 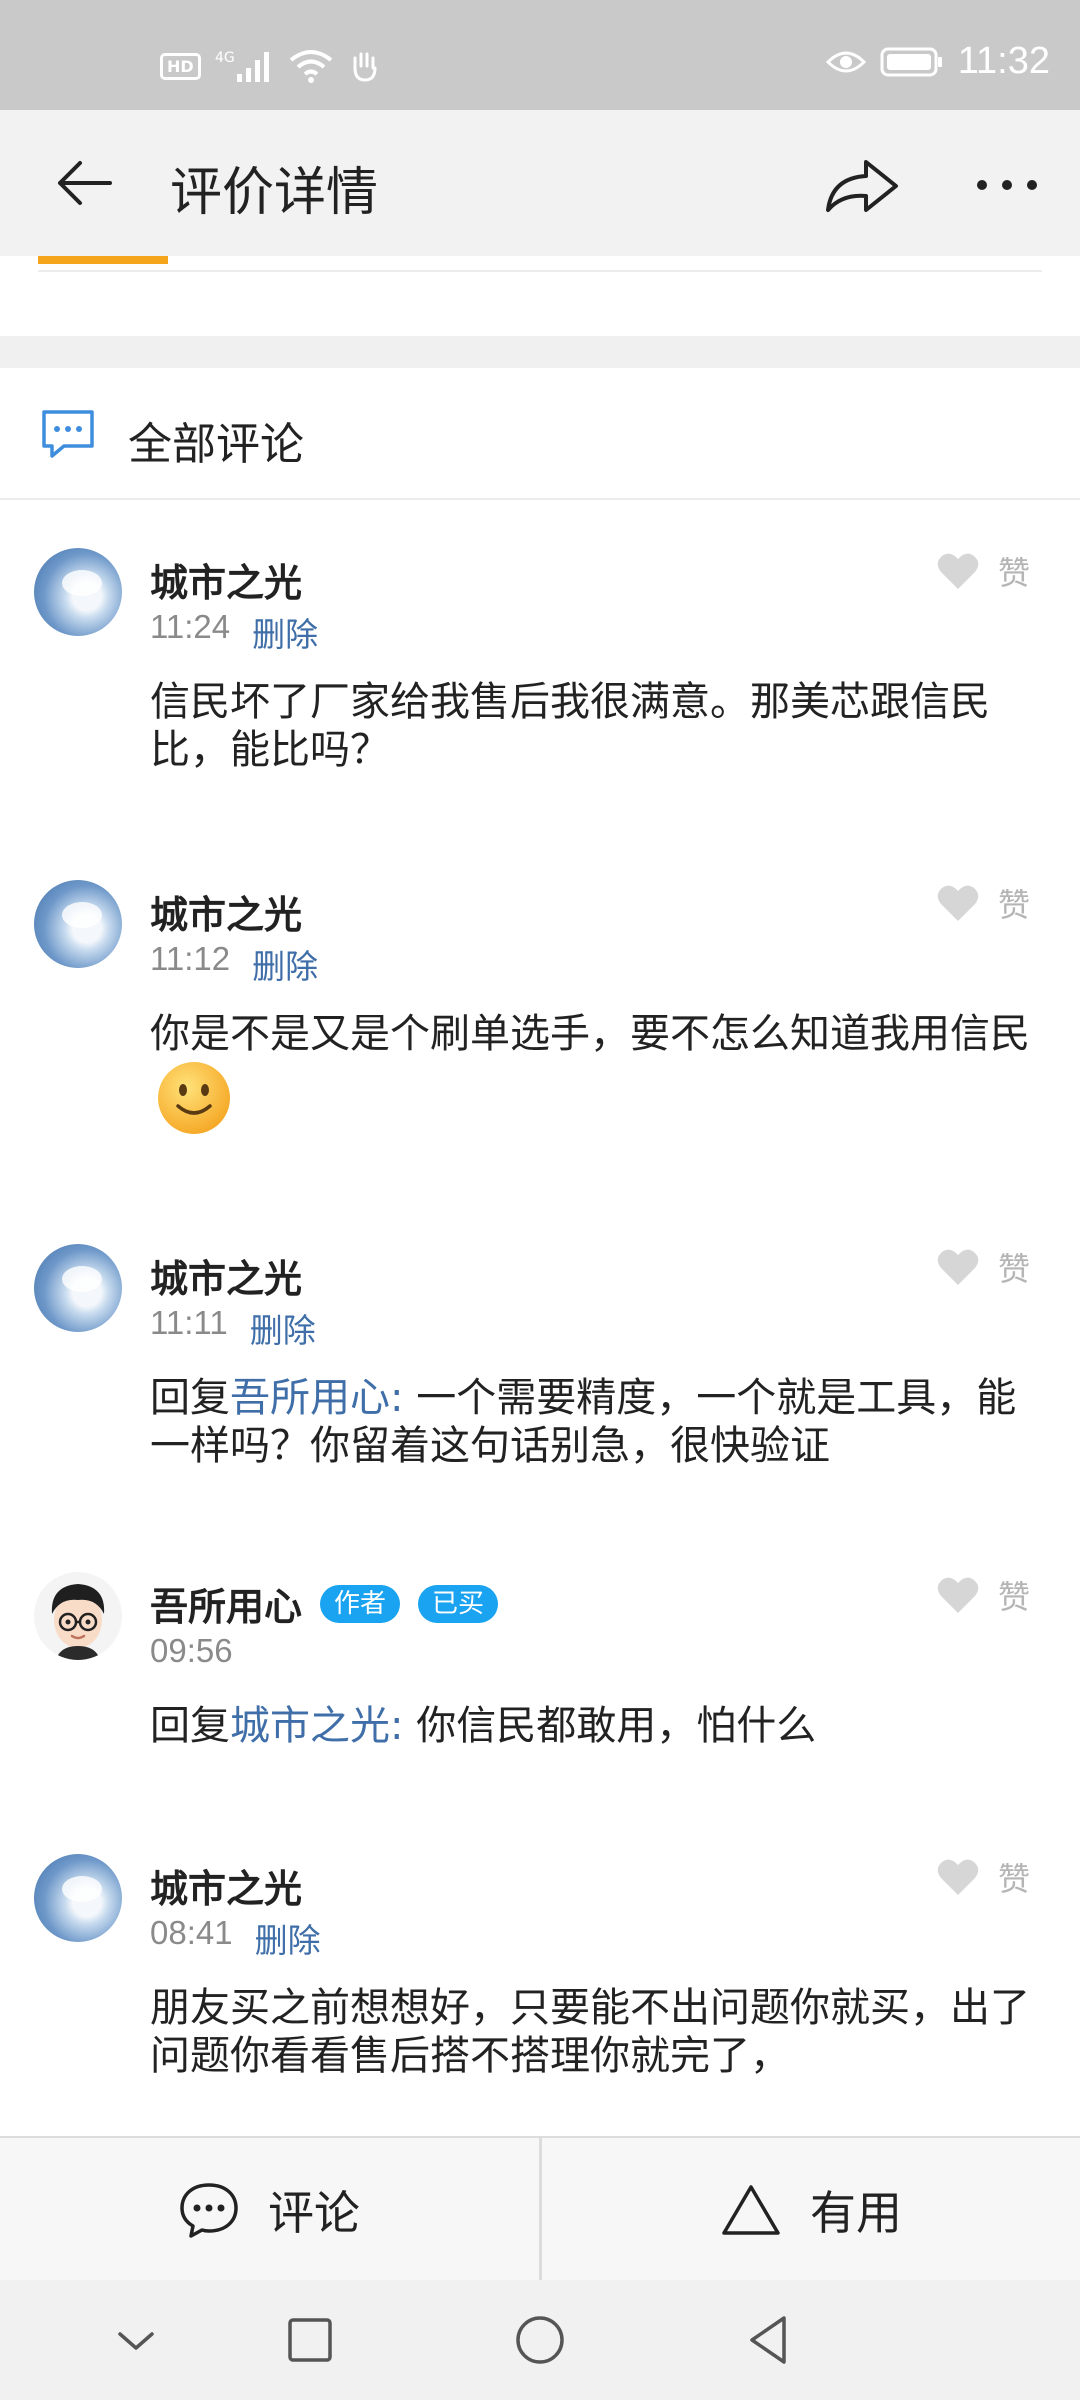 What do you see at coordinates (274, 193) in the screenshot?
I see `page-title: 评价详情` at bounding box center [274, 193].